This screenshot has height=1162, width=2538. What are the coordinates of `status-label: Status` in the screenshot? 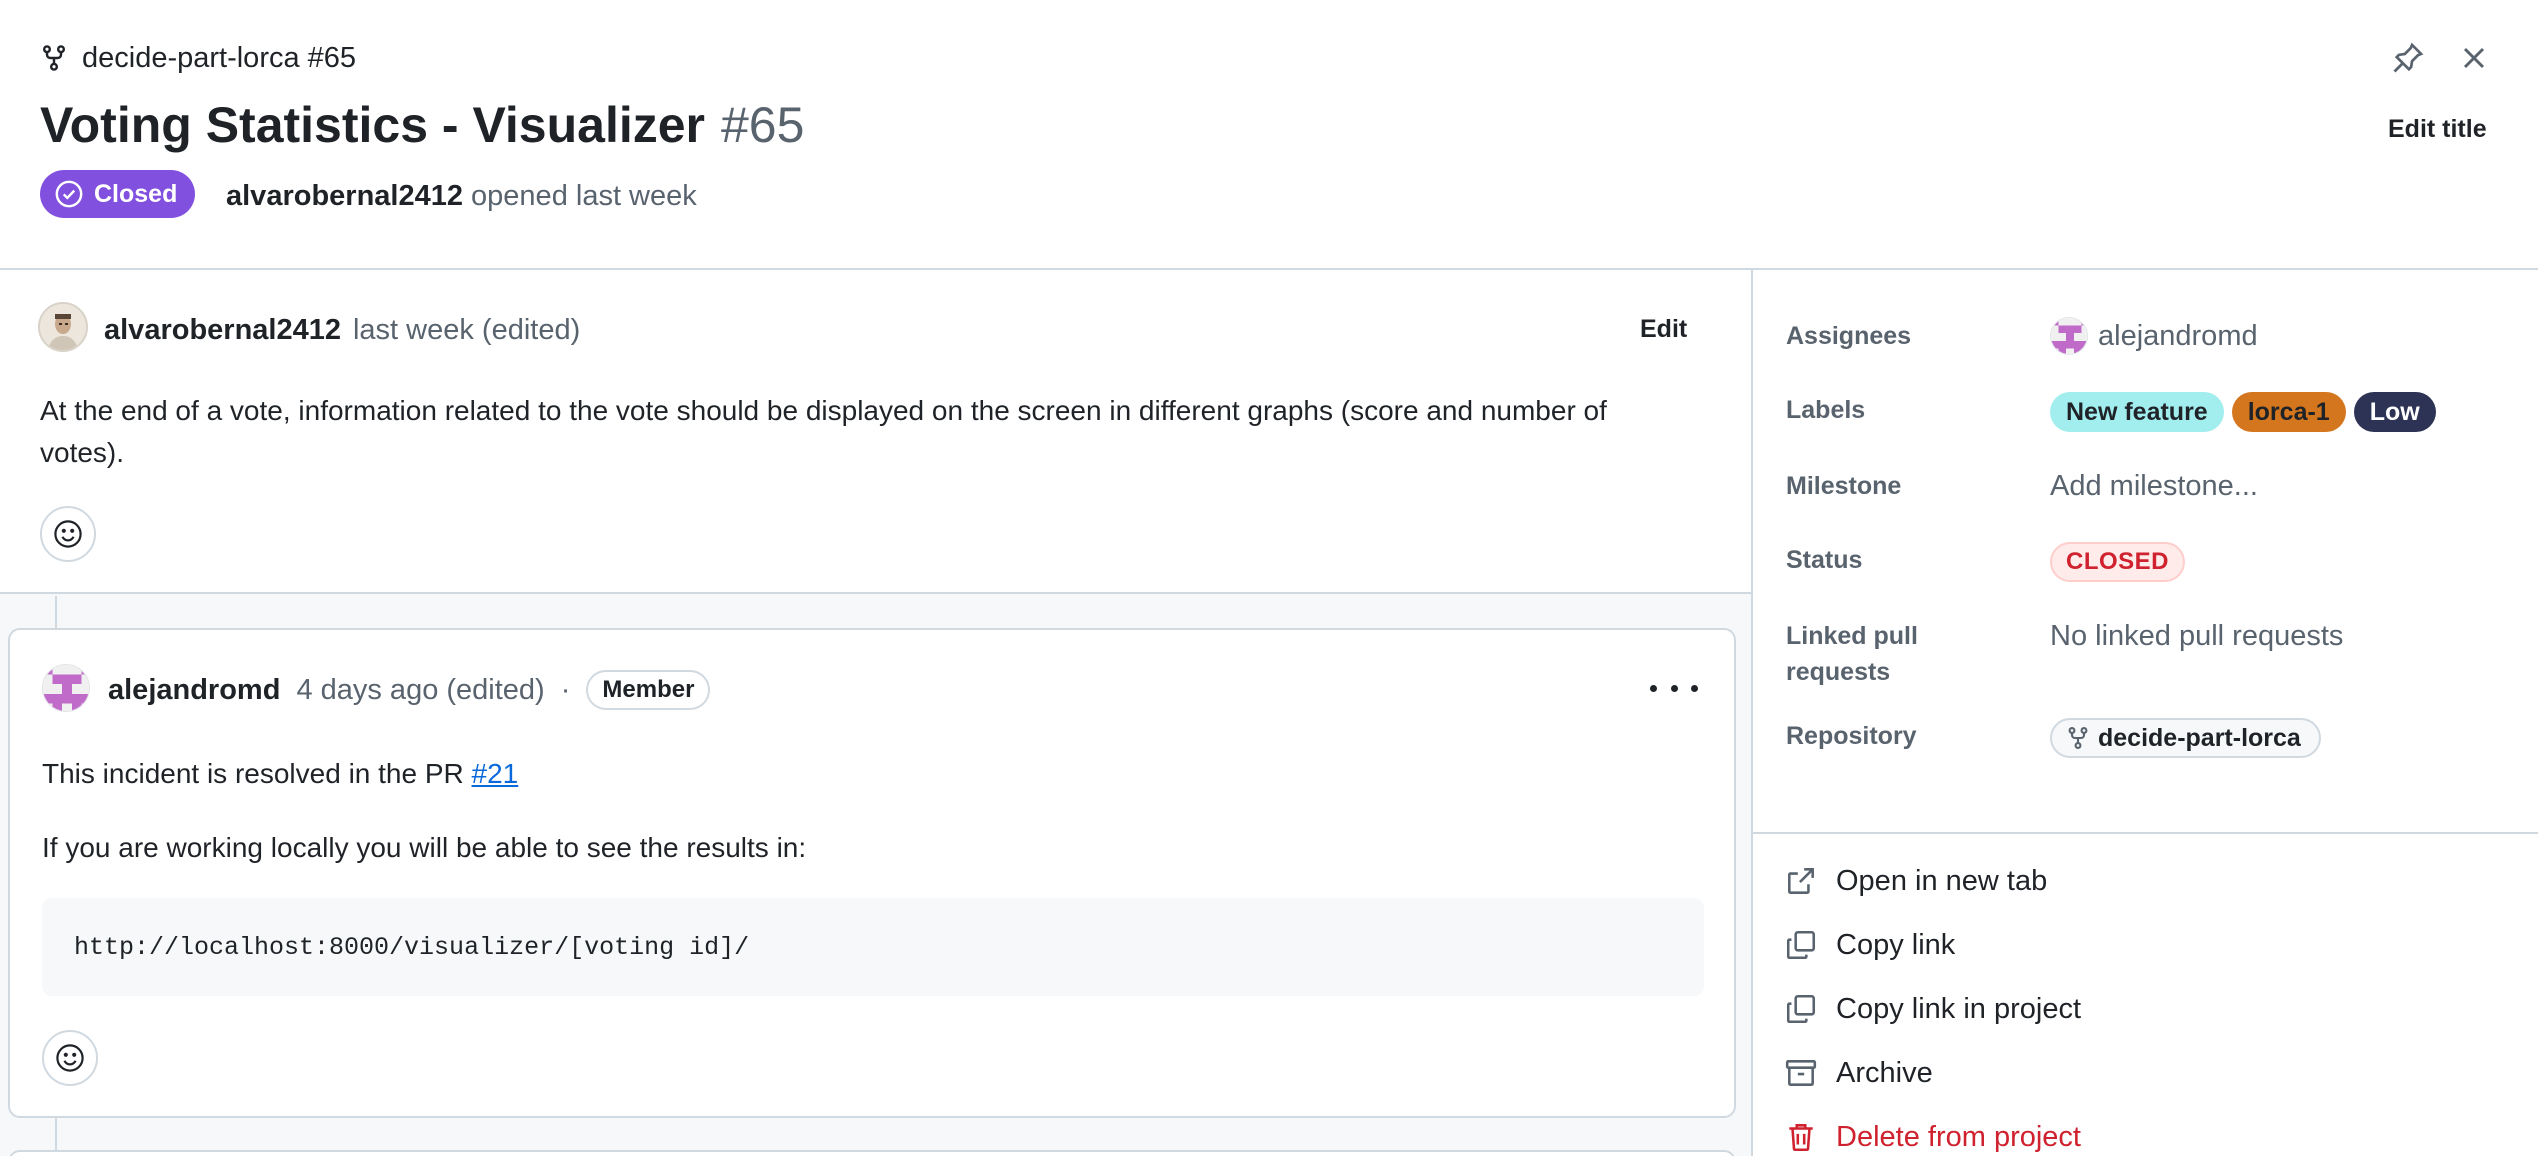 It's located at (1824, 560).